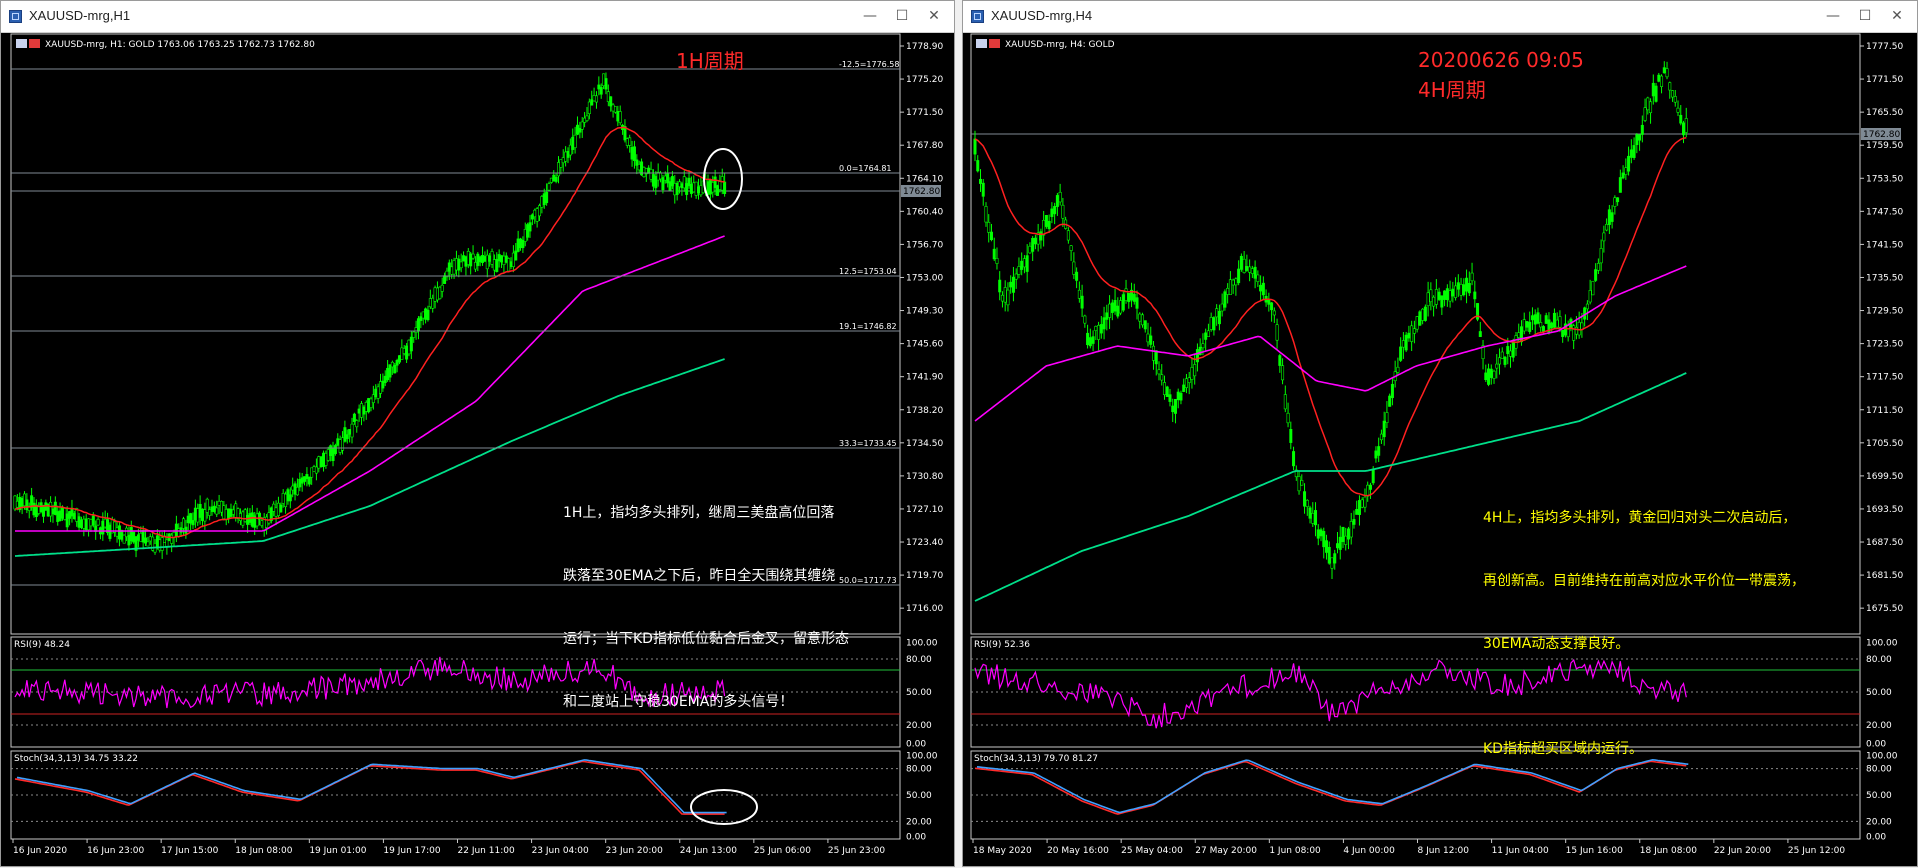  Describe the element at coordinates (924, 245) in the screenshot. I see `price-tick-label: 1756.70` at that location.